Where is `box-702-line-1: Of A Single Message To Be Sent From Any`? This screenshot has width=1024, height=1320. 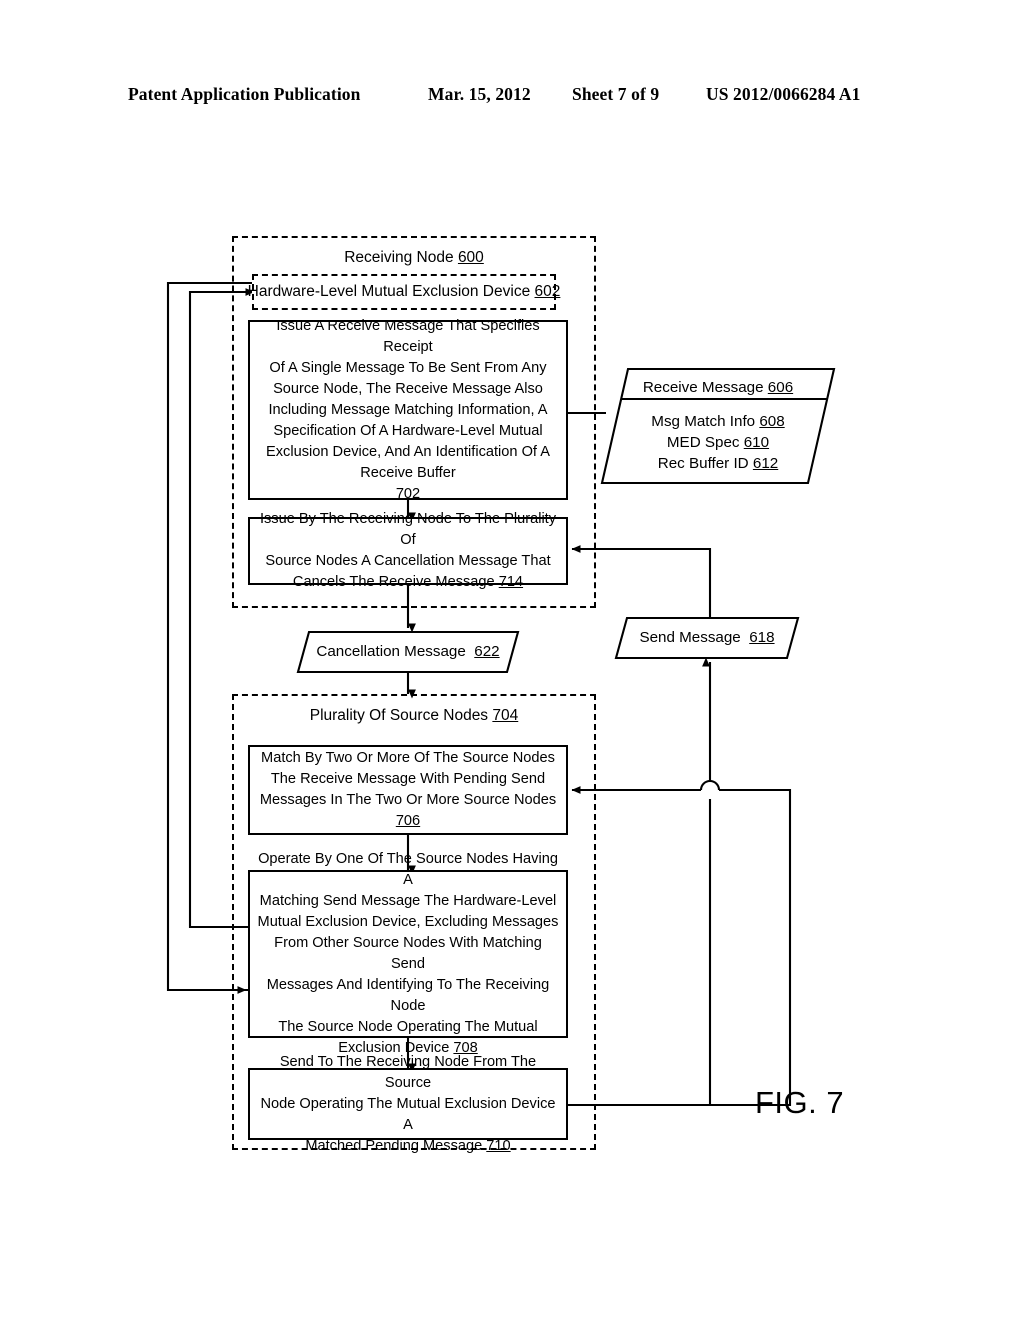
box-702-line-1: Of A Single Message To Be Sent From Any is located at coordinates (408, 367).